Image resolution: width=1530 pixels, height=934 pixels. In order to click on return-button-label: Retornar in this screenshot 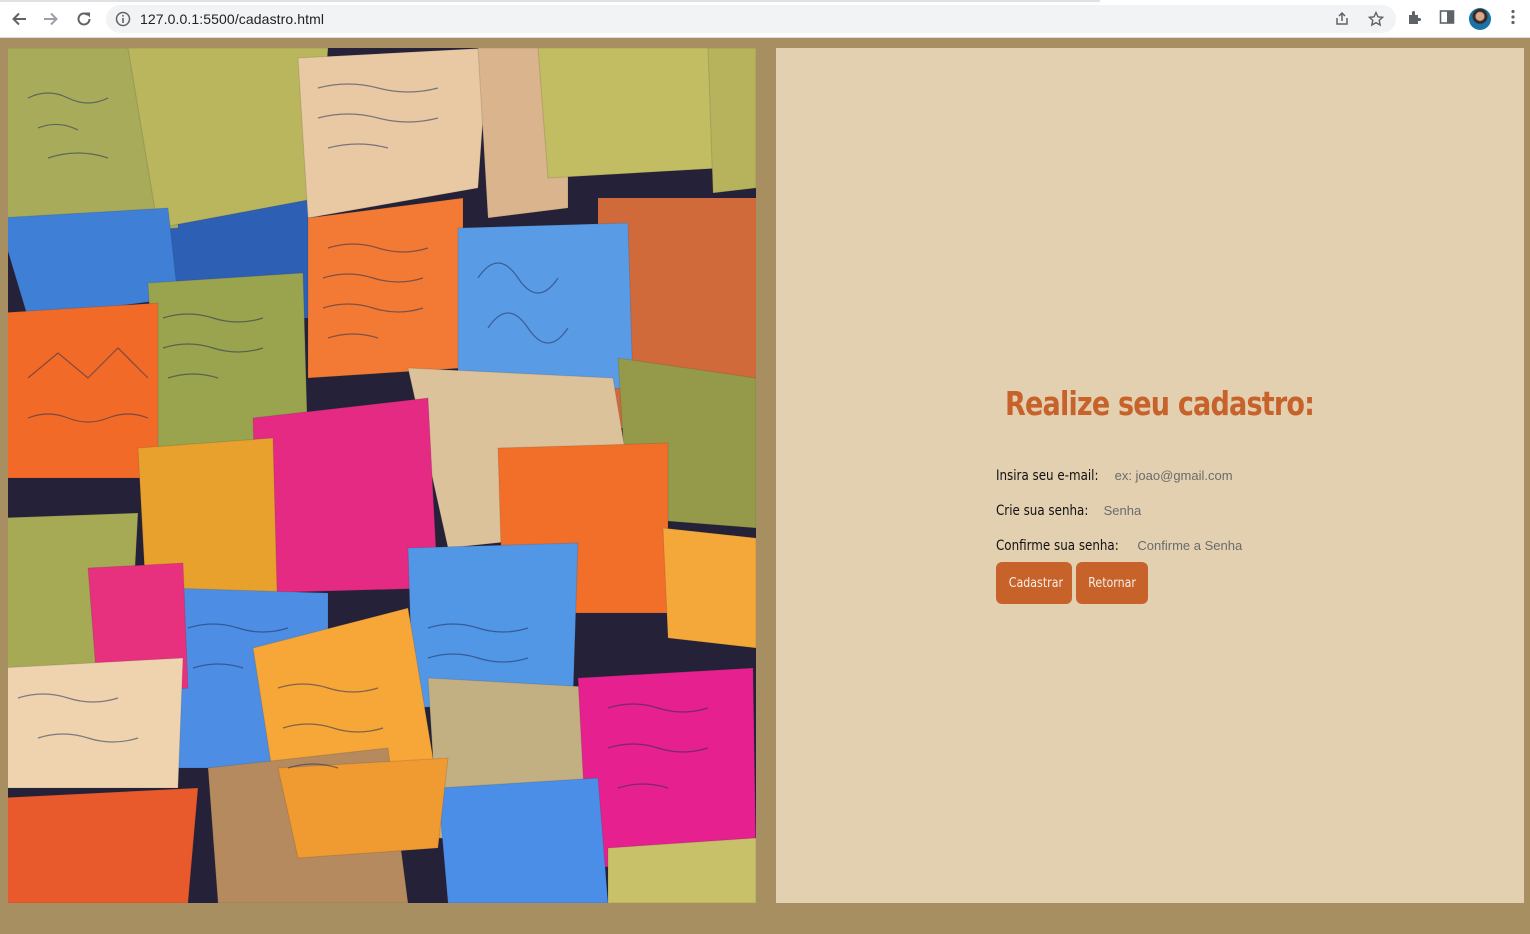, I will do `click(1112, 583)`.